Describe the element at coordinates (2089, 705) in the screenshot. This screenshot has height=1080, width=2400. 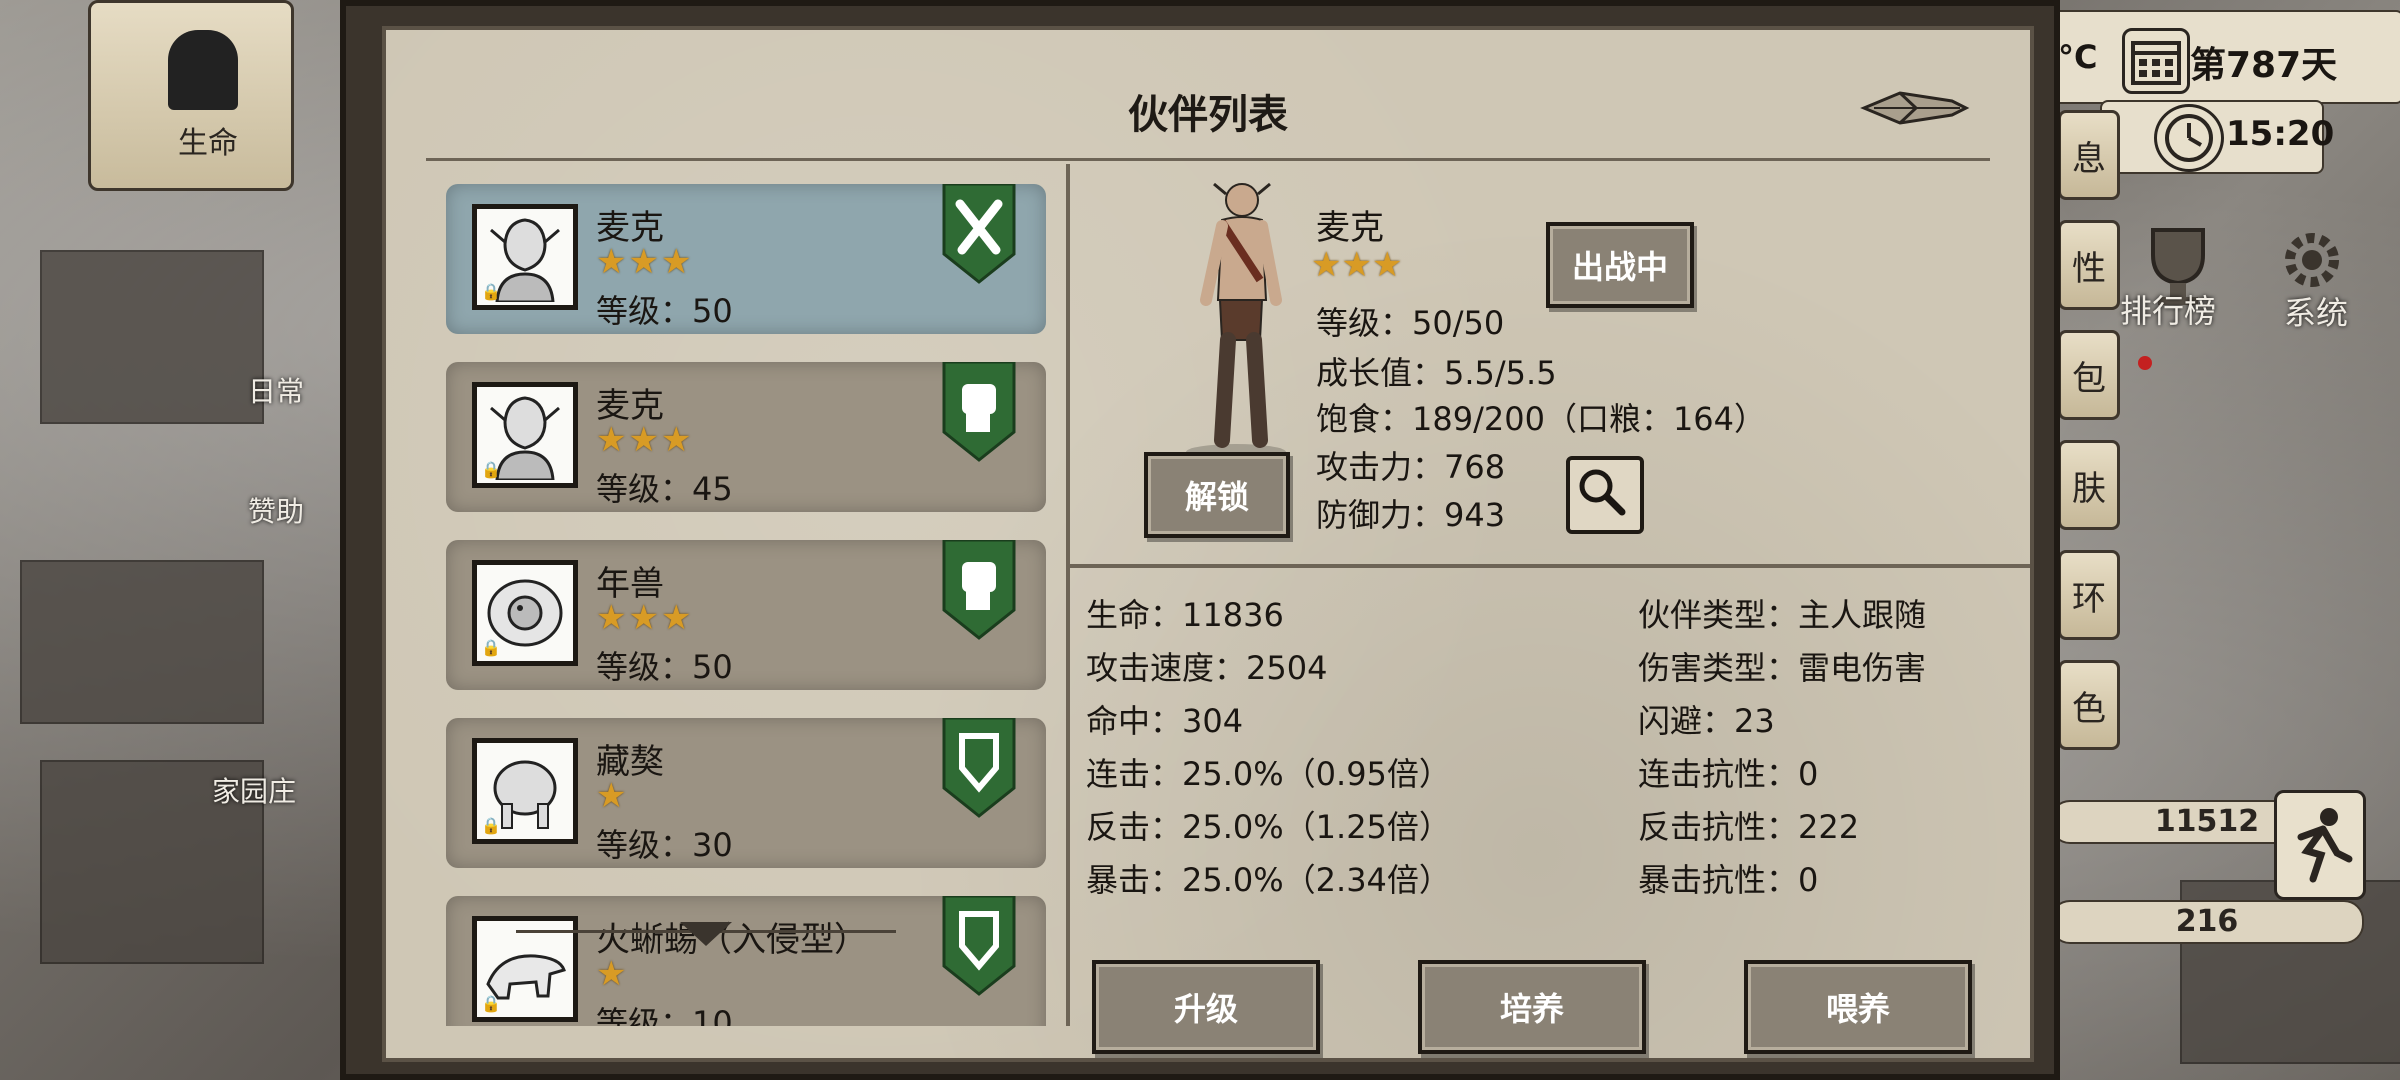
I see `tab-character: 色` at that location.